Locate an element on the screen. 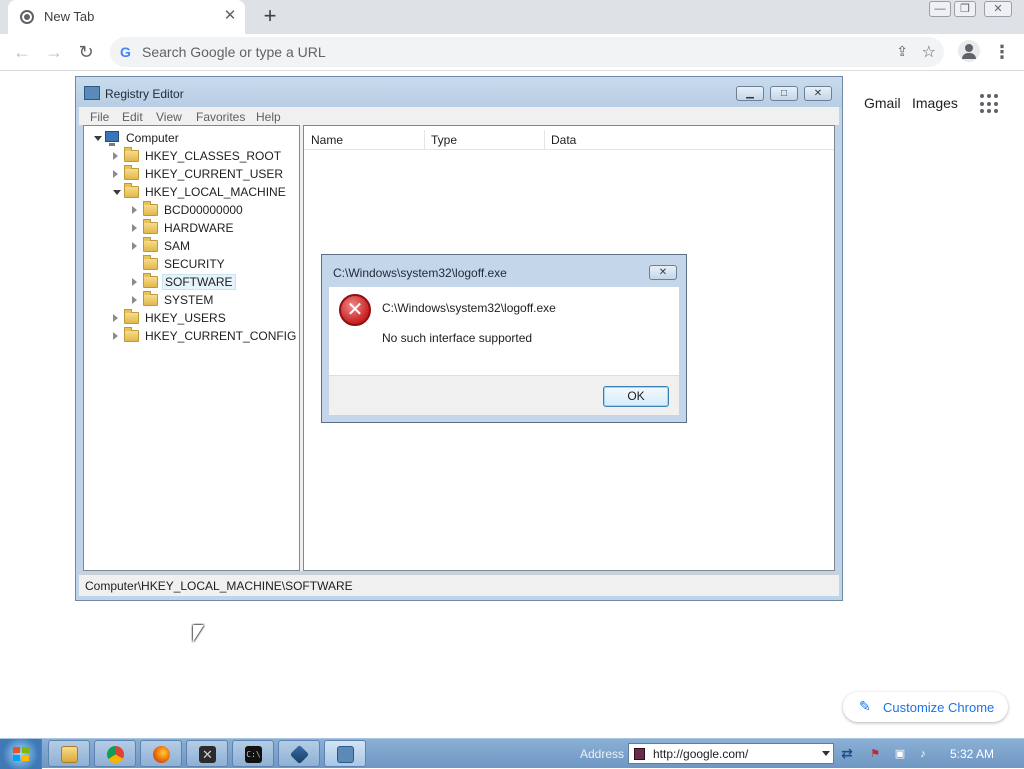 This screenshot has height=769, width=1024. go-arrows-icon: ⇄ is located at coordinates (847, 753).